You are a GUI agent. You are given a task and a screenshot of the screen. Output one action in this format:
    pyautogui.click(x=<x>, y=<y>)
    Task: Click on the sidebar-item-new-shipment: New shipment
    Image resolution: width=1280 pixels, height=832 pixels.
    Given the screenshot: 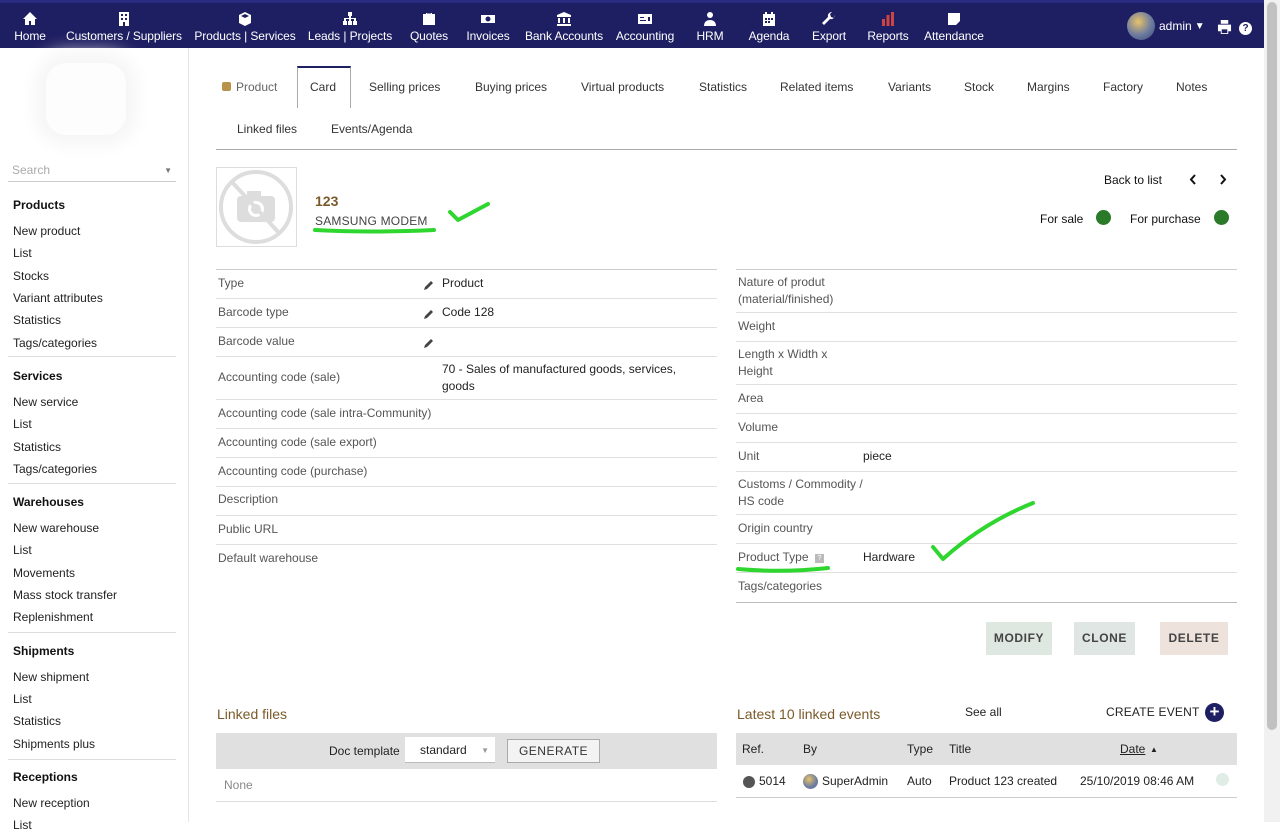 What is the action you would take?
    pyautogui.click(x=51, y=677)
    